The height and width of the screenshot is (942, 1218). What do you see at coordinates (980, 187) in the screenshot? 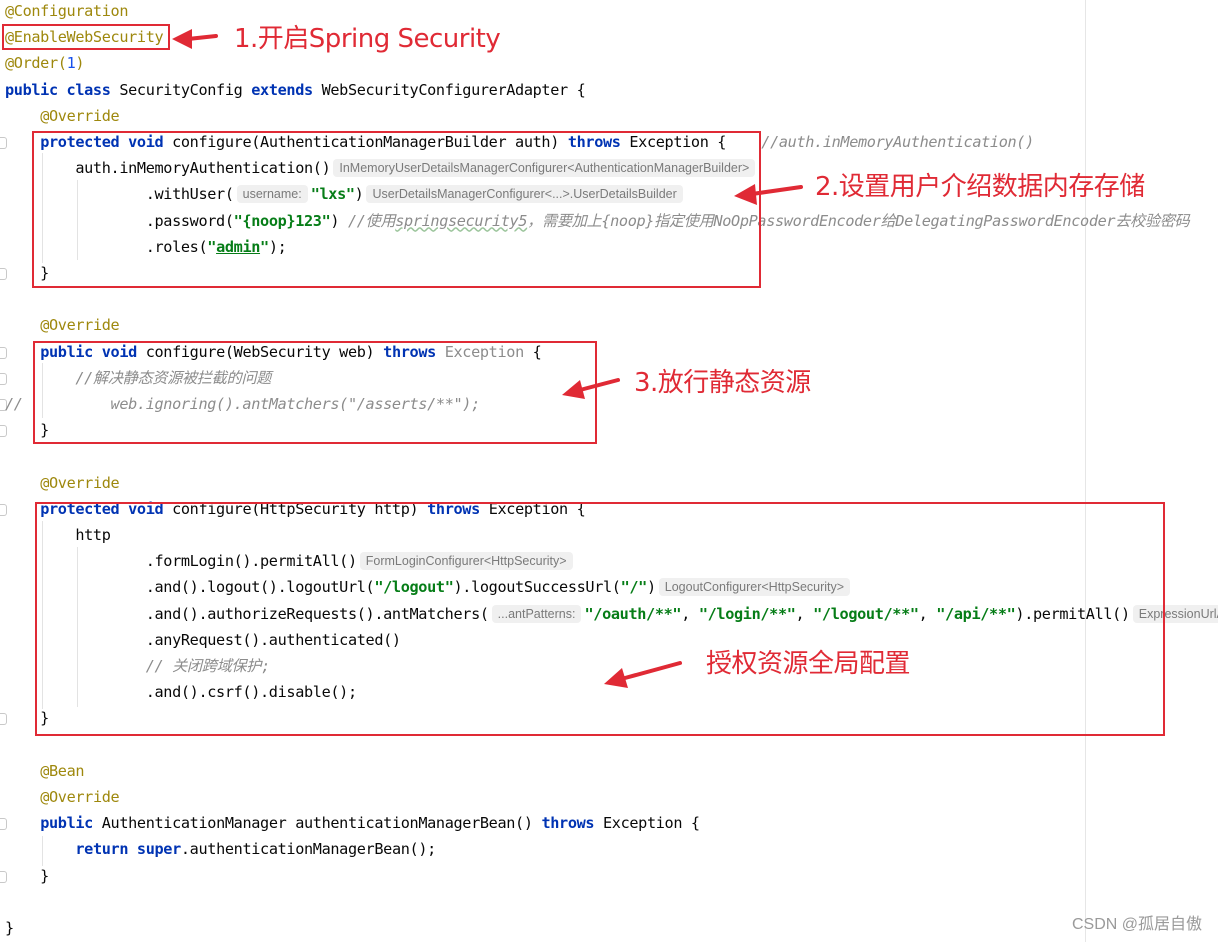
I see `annotation-in-memory-users: 2.设置用户介绍数据内存存储` at bounding box center [980, 187].